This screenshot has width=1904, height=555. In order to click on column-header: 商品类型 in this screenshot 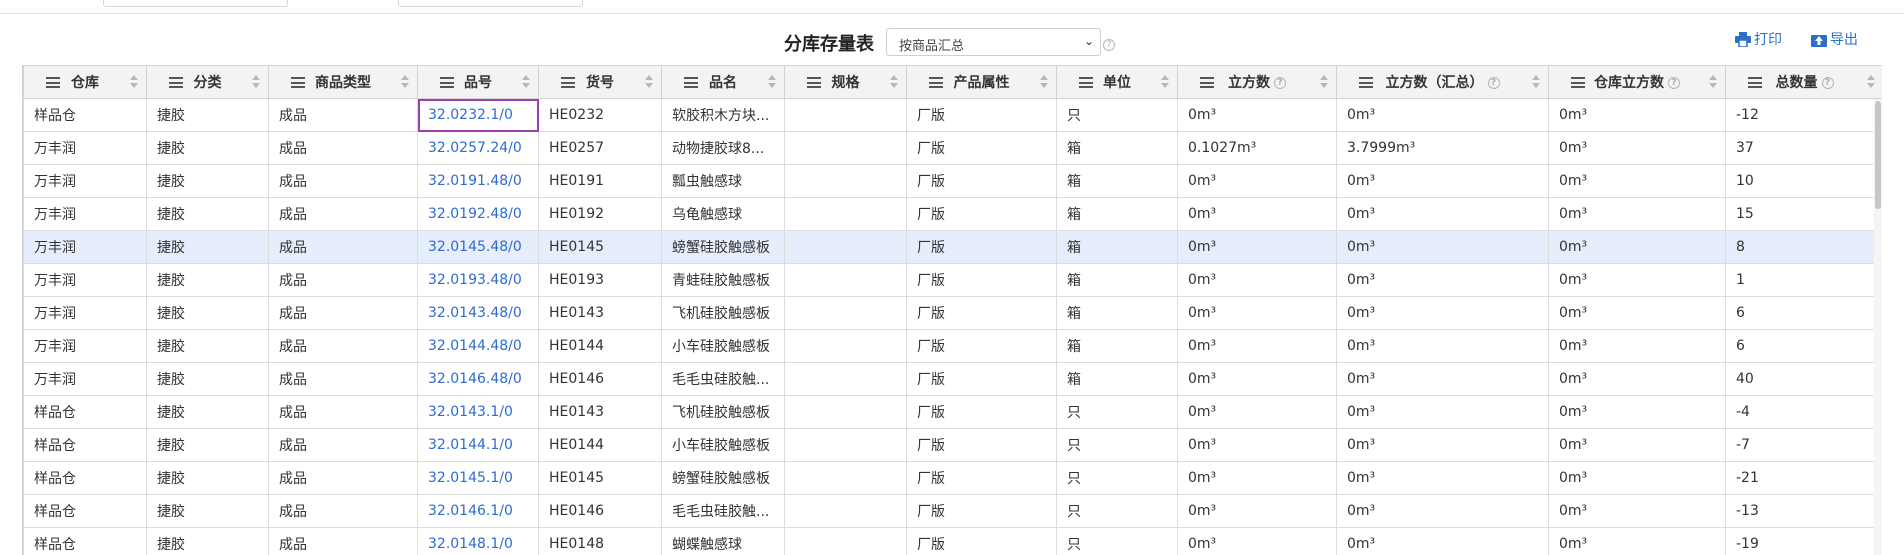, I will do `click(343, 82)`.